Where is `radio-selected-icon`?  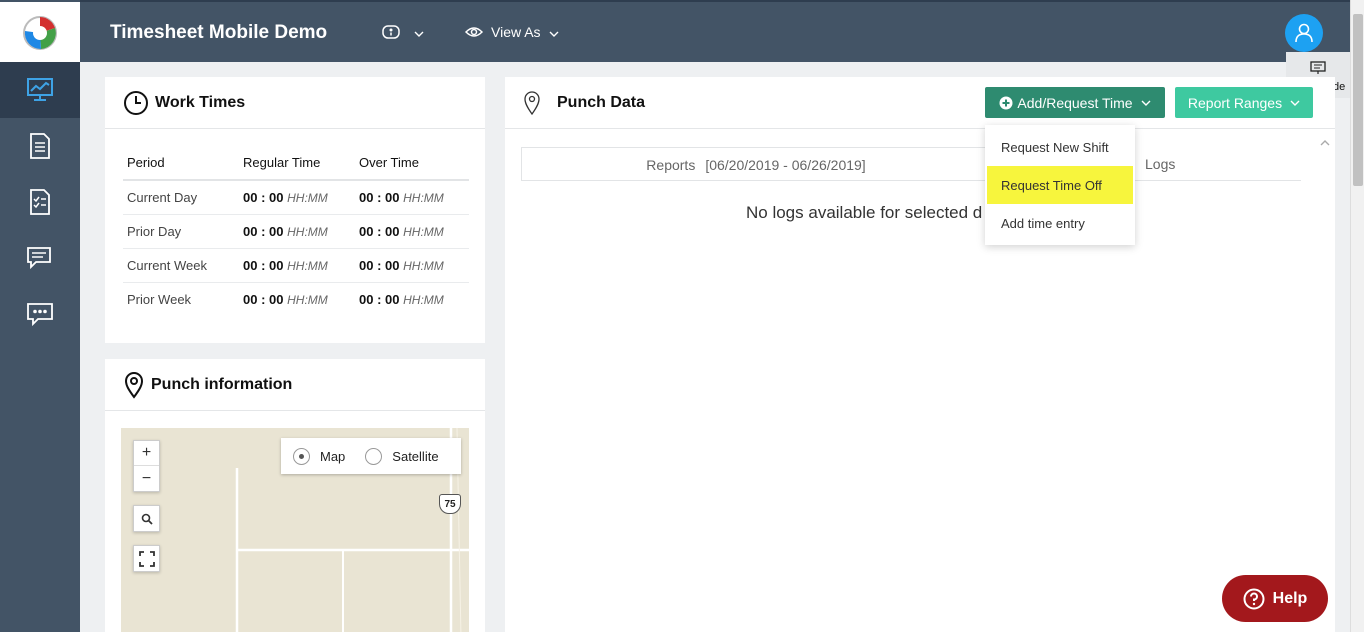
radio-selected-icon is located at coordinates (301, 456).